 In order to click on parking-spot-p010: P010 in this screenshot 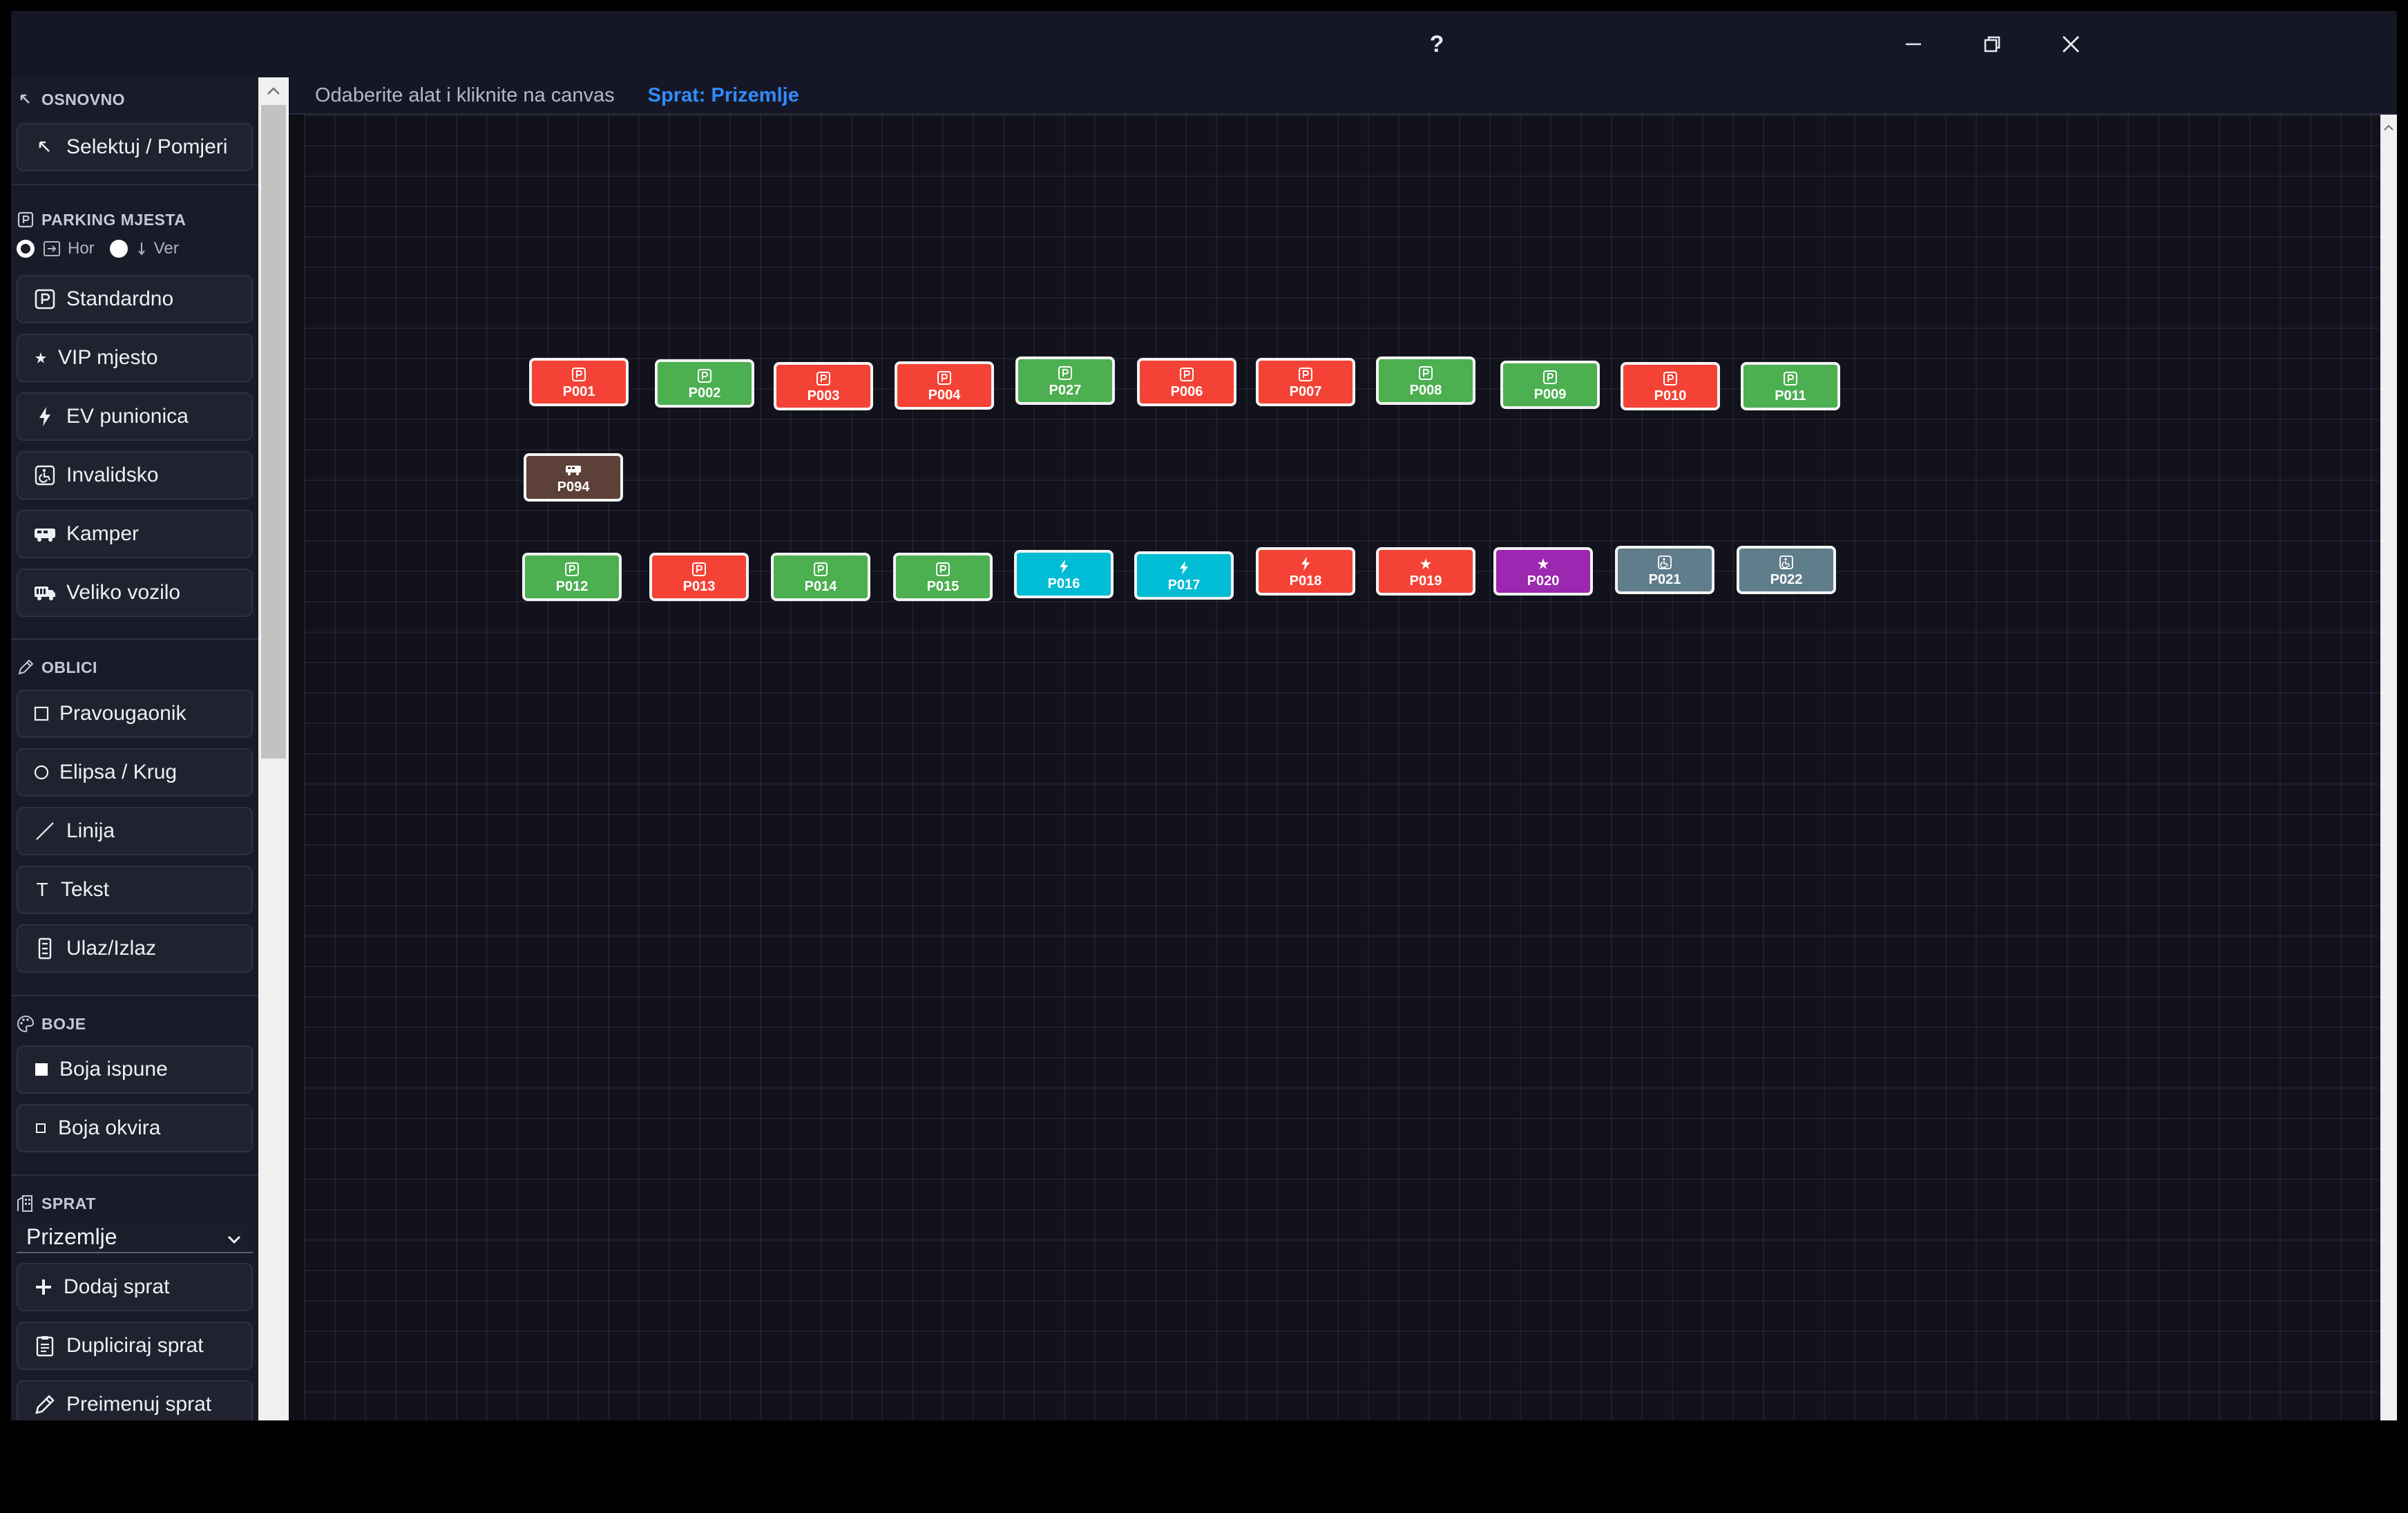, I will do `click(1670, 386)`.